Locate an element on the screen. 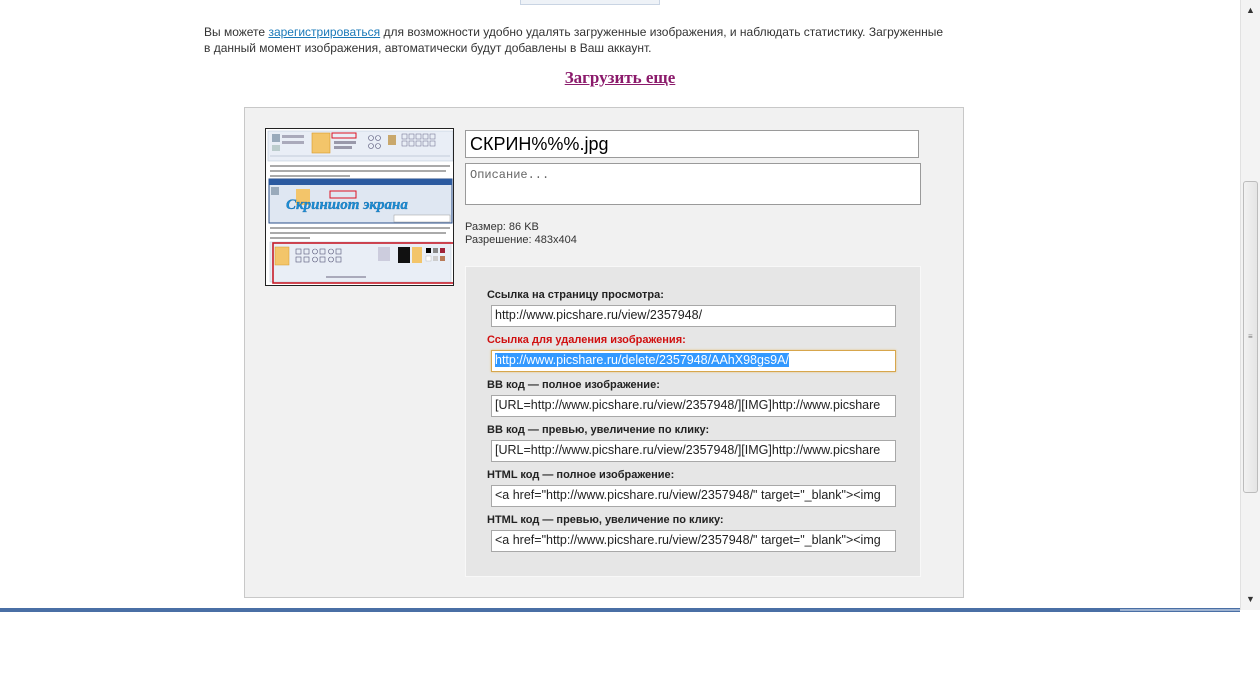  svg-text: Скриншот экрана is located at coordinates (347, 205).